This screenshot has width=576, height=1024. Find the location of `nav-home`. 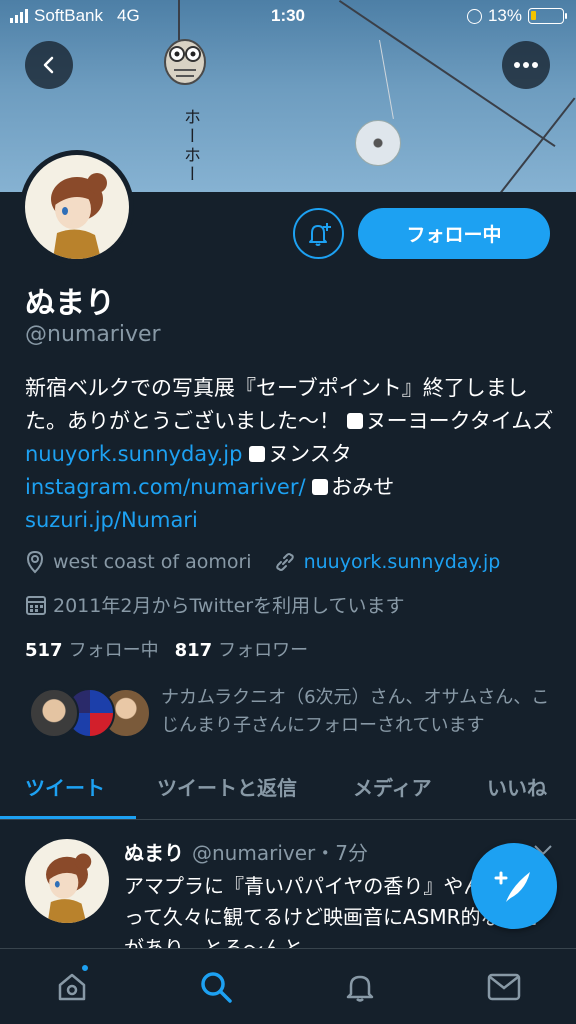

nav-home is located at coordinates (72, 987).